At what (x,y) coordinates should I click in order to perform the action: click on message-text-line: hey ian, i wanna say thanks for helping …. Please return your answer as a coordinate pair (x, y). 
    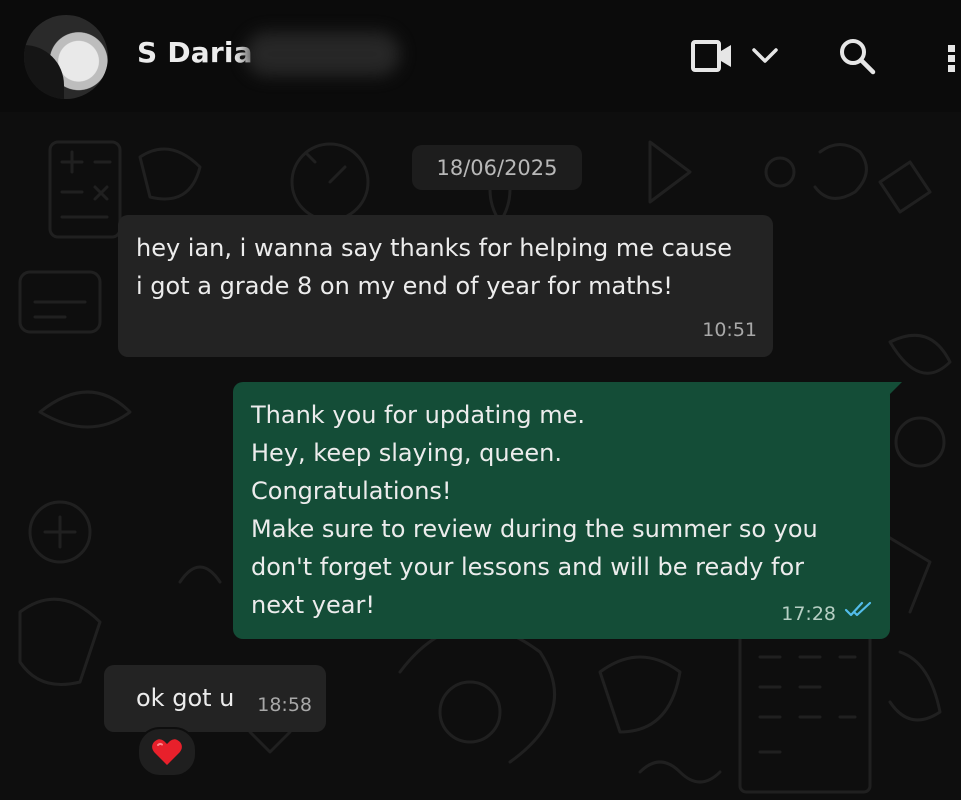
    Looking at the image, I should click on (434, 248).